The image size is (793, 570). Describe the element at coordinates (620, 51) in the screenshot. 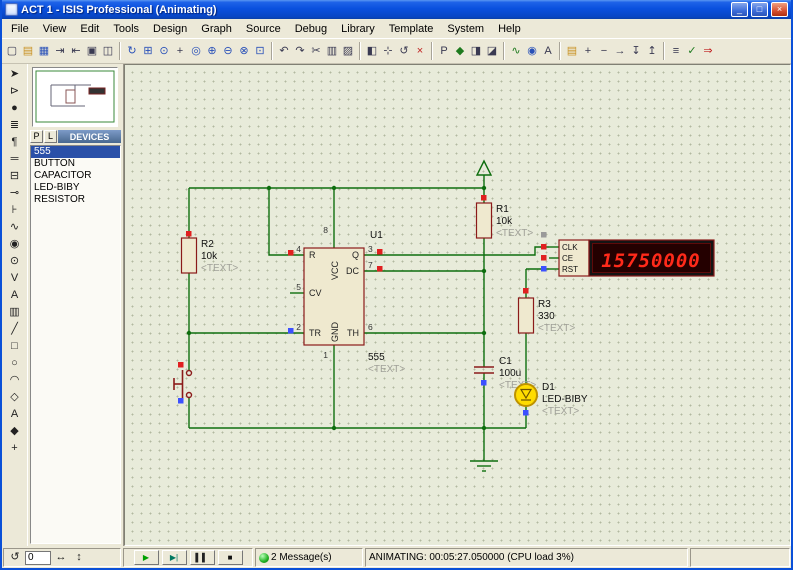

I see `goto-sheet-button: →` at that location.